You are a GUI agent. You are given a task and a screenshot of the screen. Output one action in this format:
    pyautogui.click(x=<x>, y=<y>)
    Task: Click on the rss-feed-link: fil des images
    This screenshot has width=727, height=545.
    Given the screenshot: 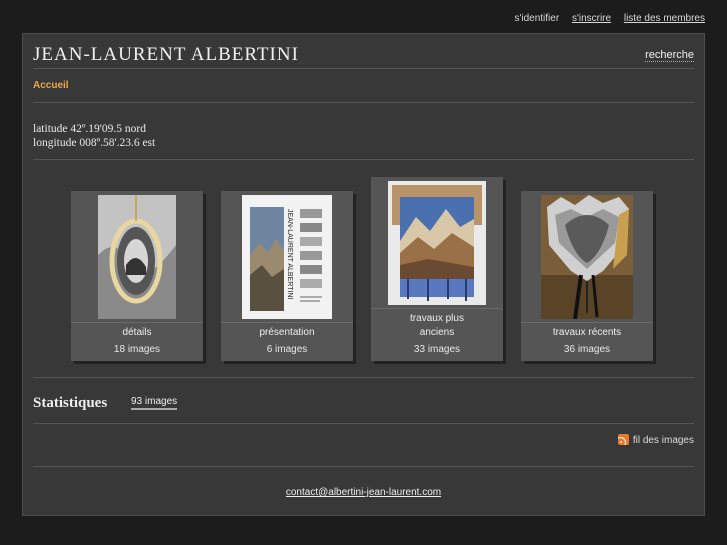 What is the action you would take?
    pyautogui.click(x=655, y=440)
    